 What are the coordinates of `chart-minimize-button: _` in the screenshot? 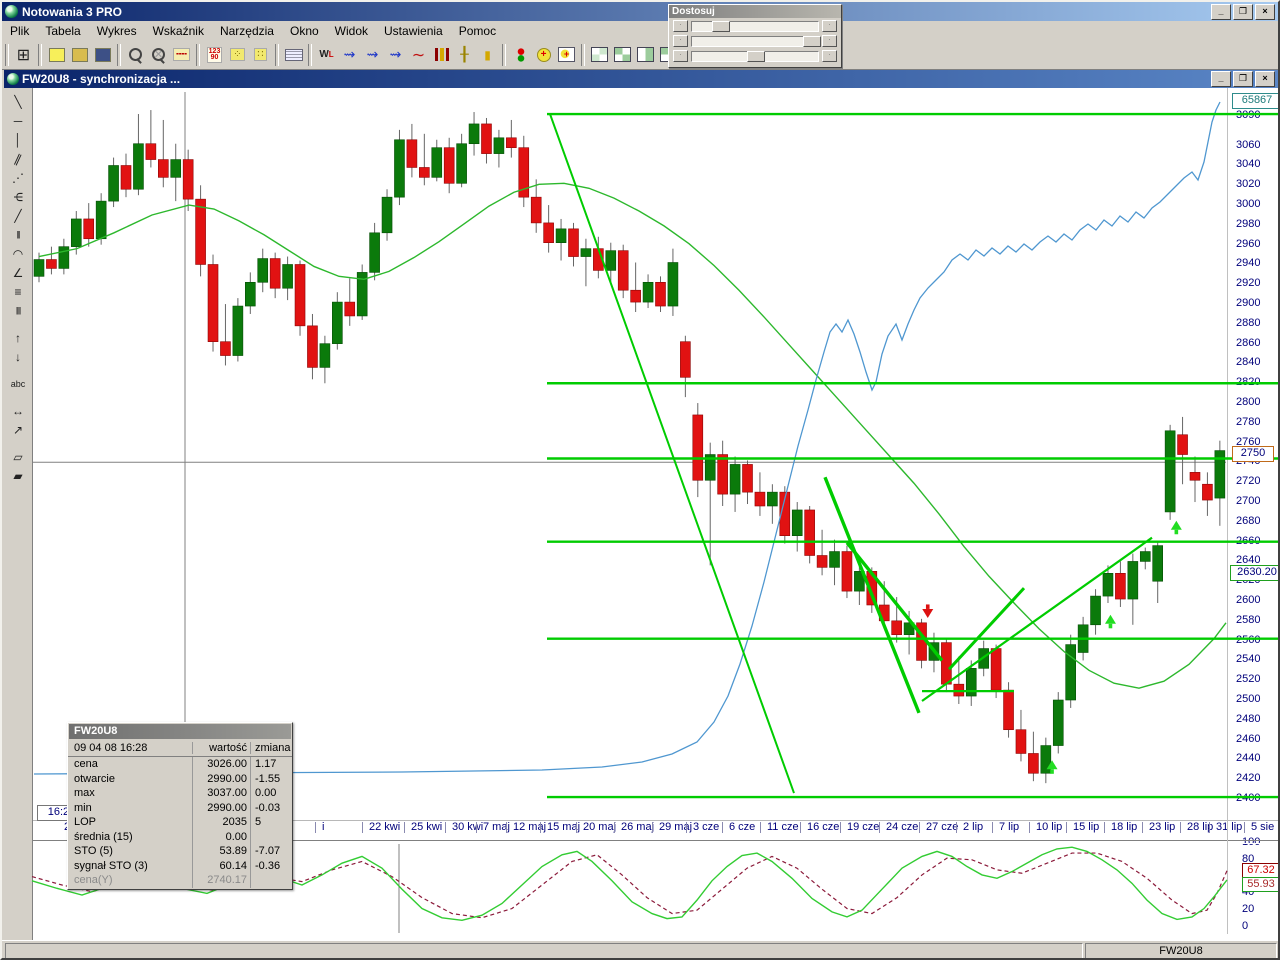 It's located at (1221, 79).